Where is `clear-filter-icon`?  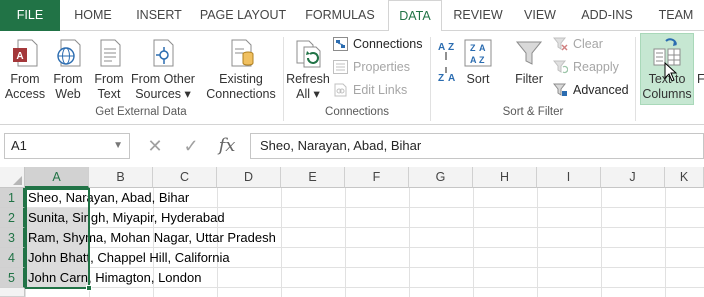 clear-filter-icon is located at coordinates (560, 44).